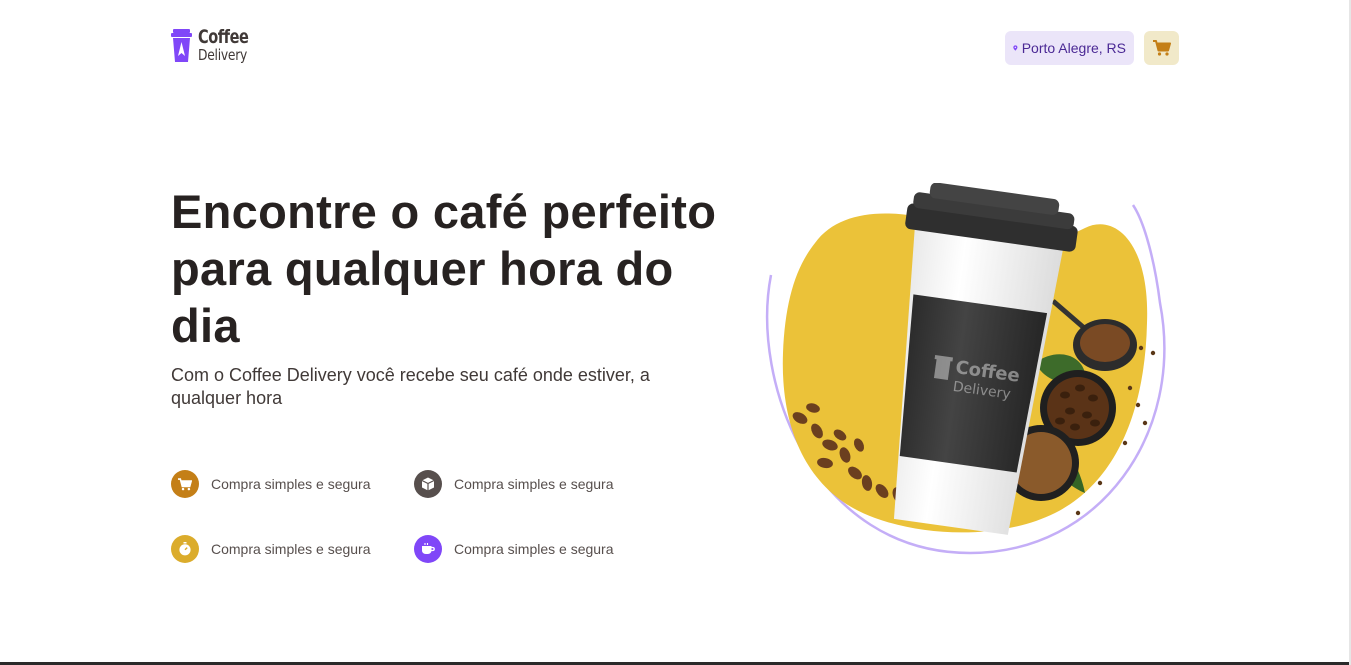 The width and height of the screenshot is (1351, 665). What do you see at coordinates (675, 48) in the screenshot?
I see `header: Coffee Delivery Porto Alegre, RS` at bounding box center [675, 48].